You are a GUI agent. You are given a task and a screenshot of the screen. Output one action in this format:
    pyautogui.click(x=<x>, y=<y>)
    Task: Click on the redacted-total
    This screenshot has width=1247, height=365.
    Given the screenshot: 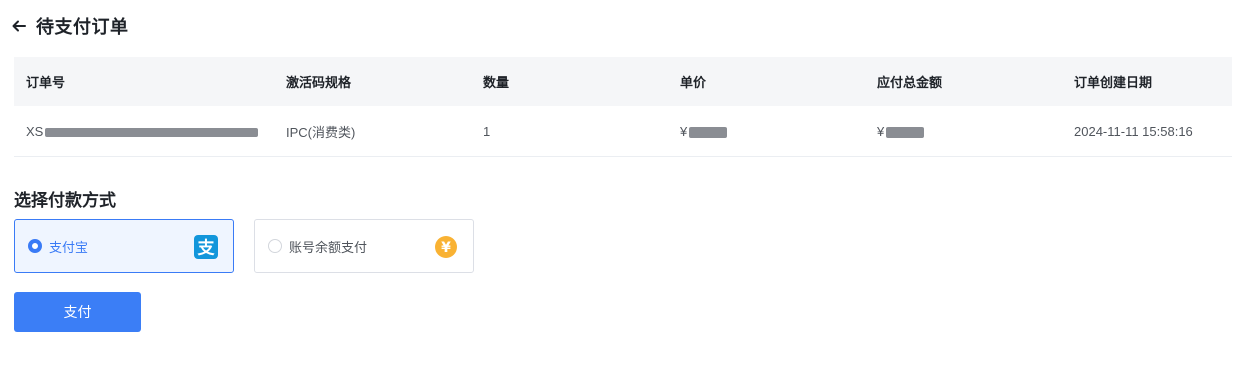 What is the action you would take?
    pyautogui.click(x=905, y=132)
    